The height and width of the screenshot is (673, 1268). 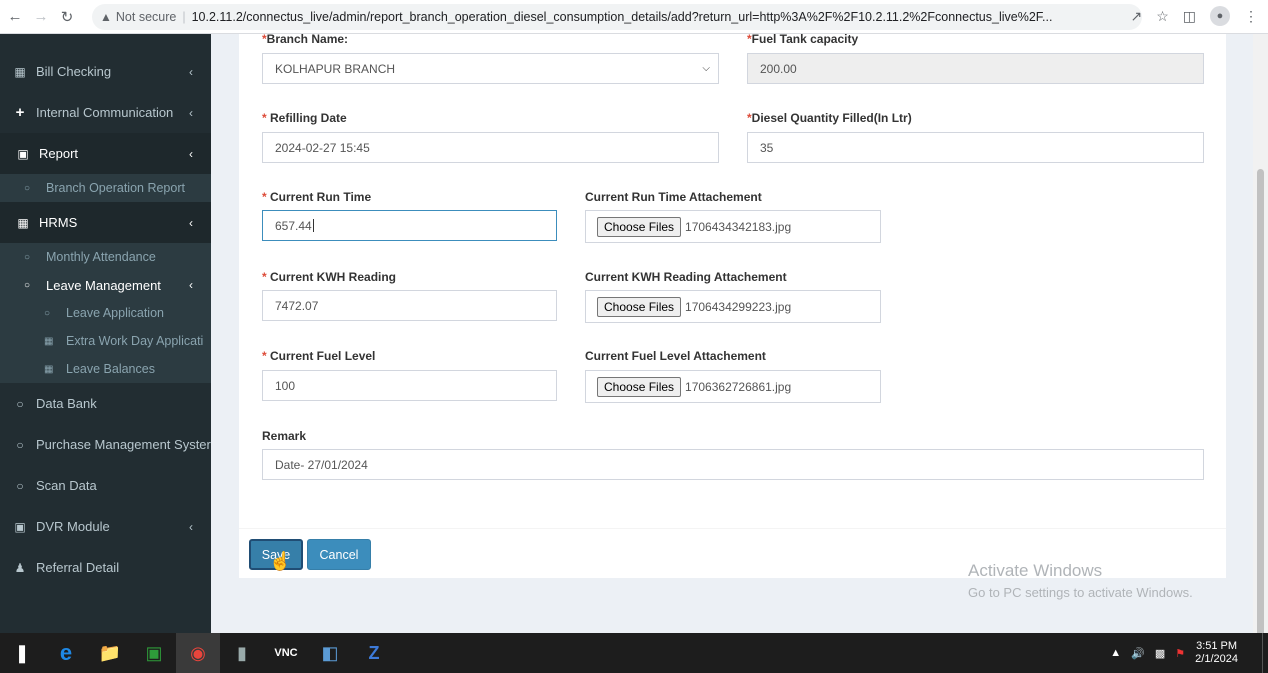 What do you see at coordinates (105, 403) in the screenshot?
I see `sidebar-item-data-bank: ○ Data Bank` at bounding box center [105, 403].